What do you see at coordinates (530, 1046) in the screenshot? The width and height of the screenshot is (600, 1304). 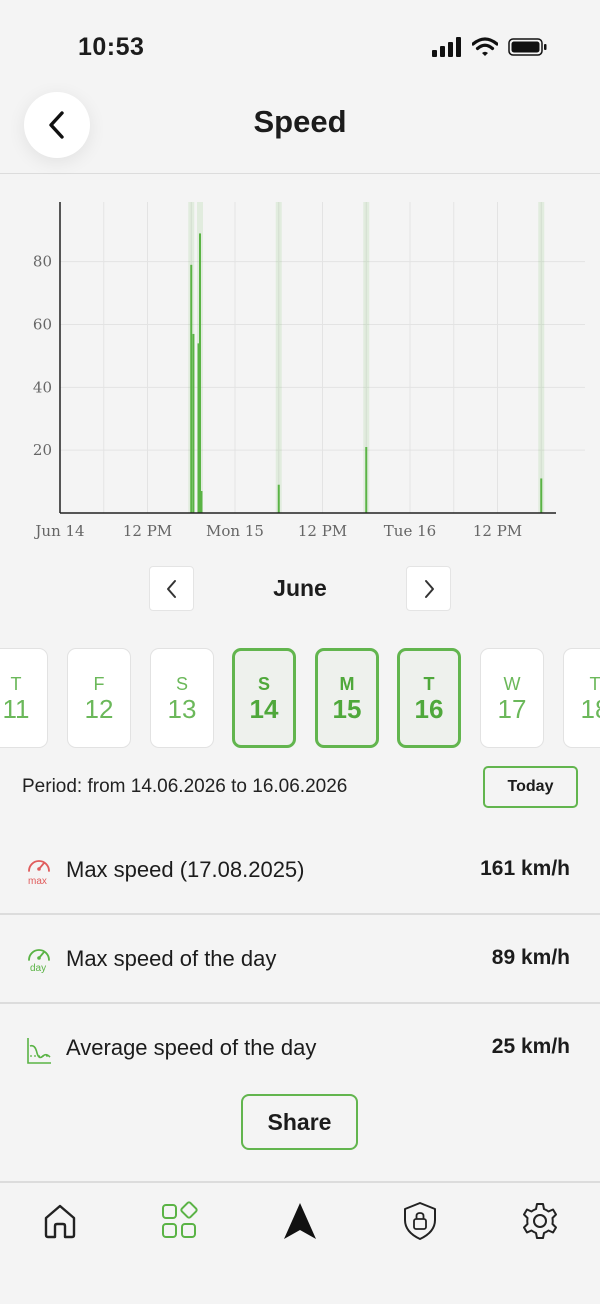 I see `stat-value: 25 km/h` at bounding box center [530, 1046].